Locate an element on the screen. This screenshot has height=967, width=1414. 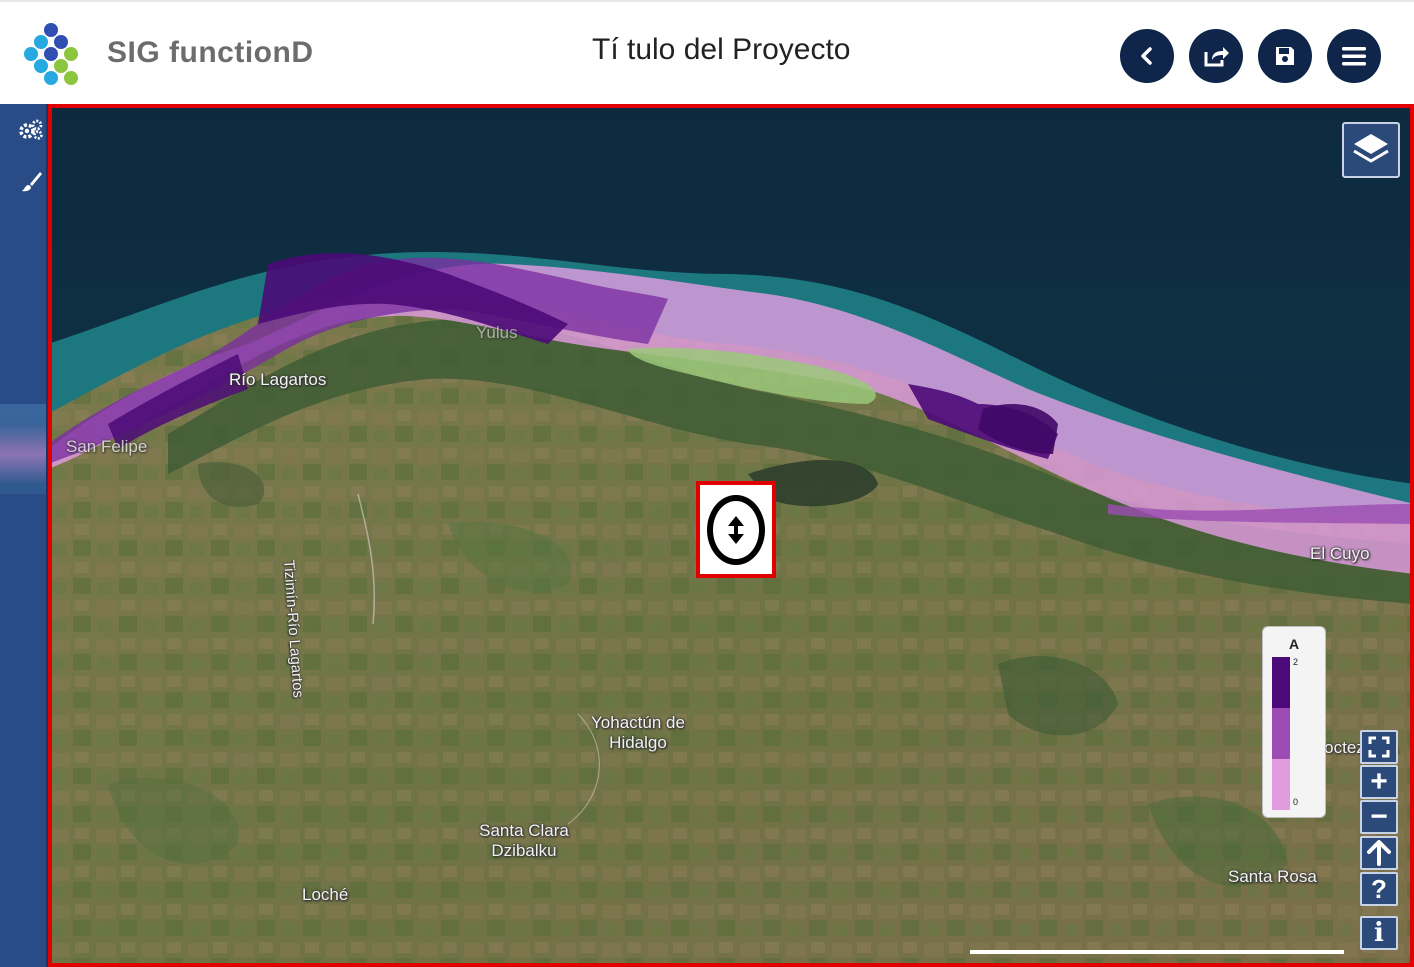
share-icon is located at coordinates (1216, 57).